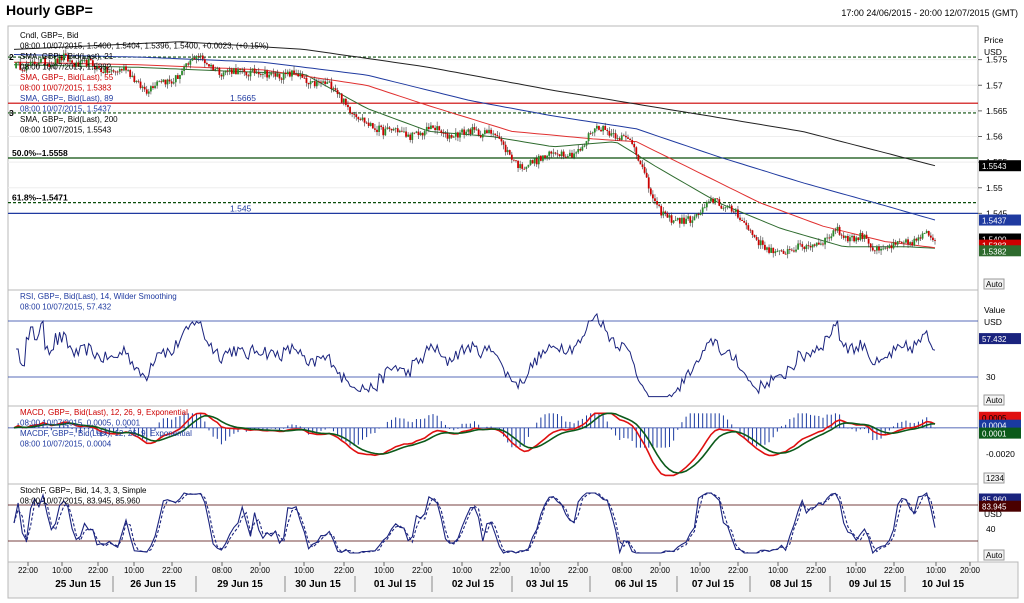  I want to click on fib-fragment-0: 2, so click(11, 57).